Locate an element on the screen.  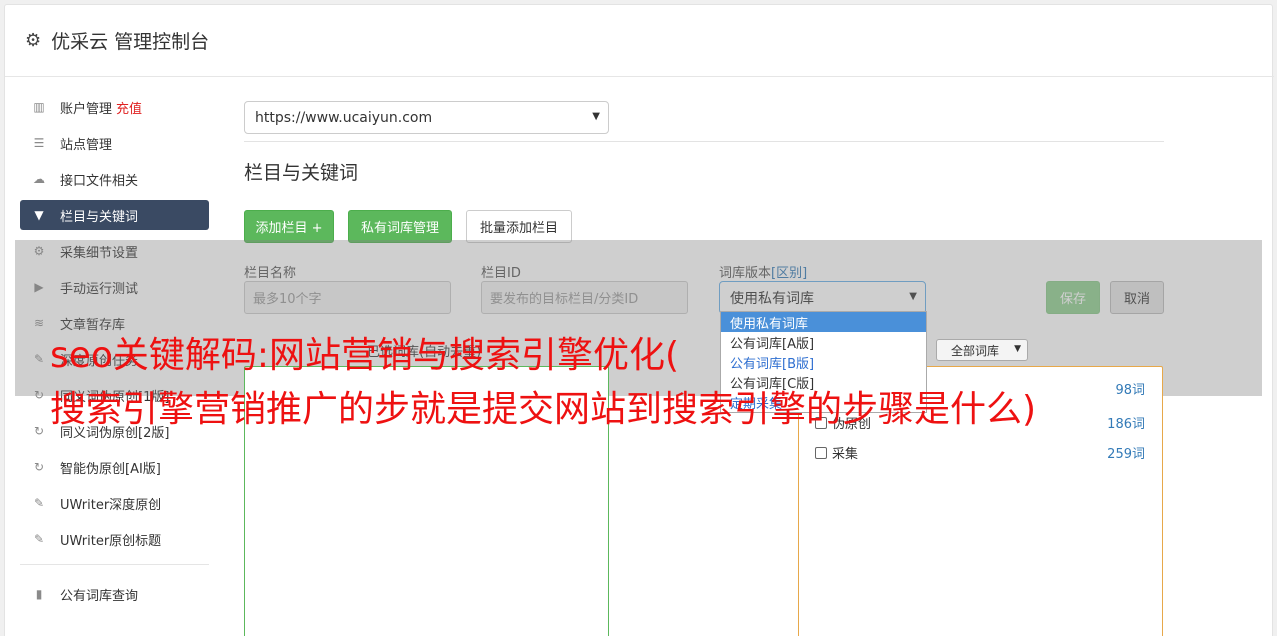
lib-row: 采集 259词 is located at coordinates (980, 452).